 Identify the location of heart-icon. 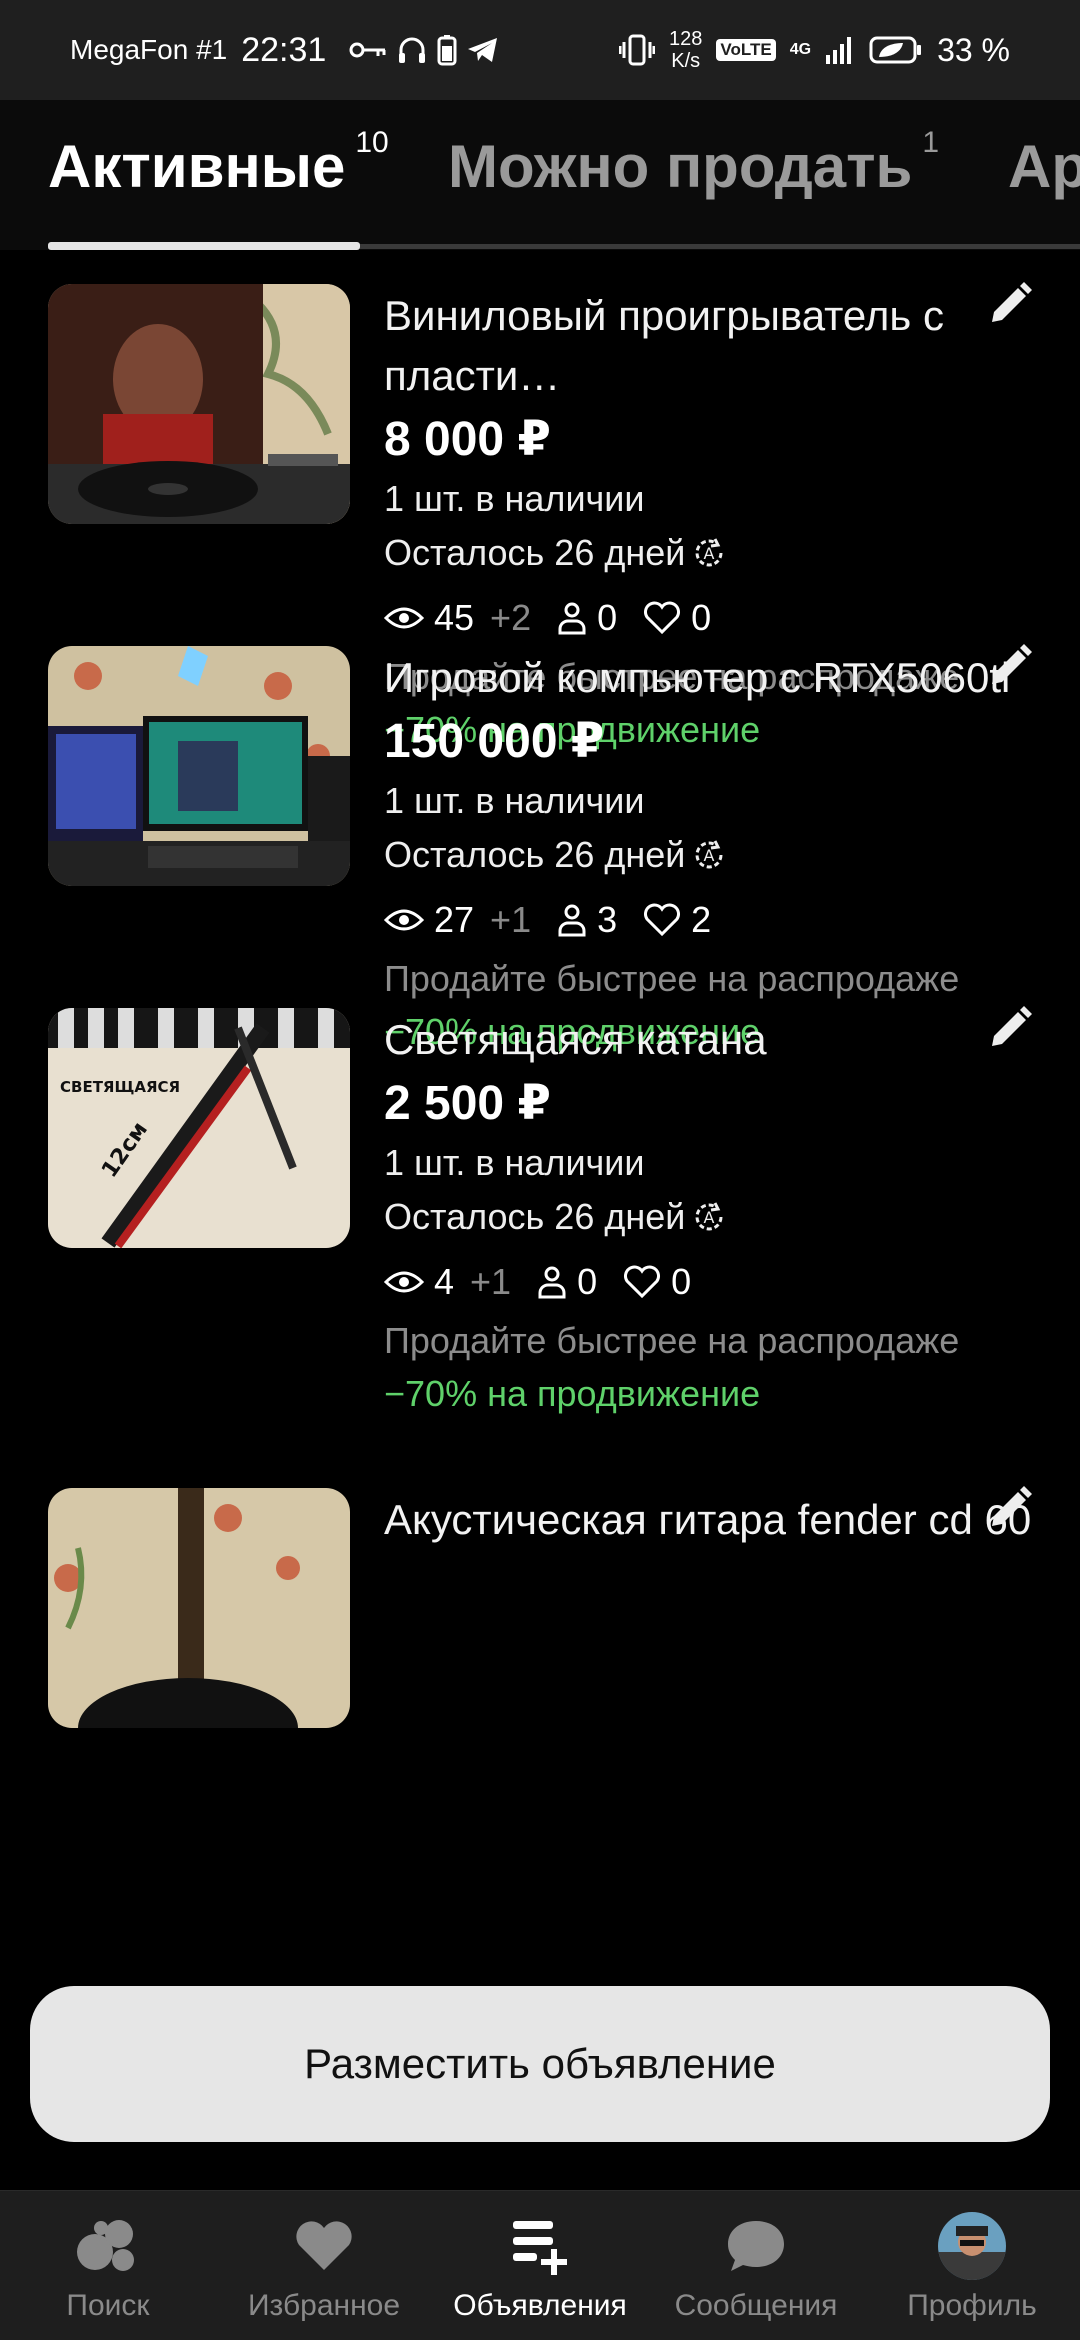
(324, 2245).